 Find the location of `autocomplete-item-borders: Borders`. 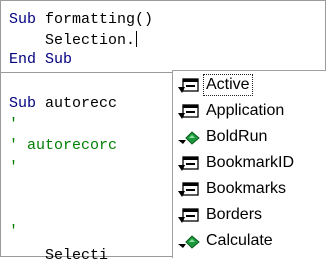

autocomplete-item-borders: Borders is located at coordinates (249, 215).